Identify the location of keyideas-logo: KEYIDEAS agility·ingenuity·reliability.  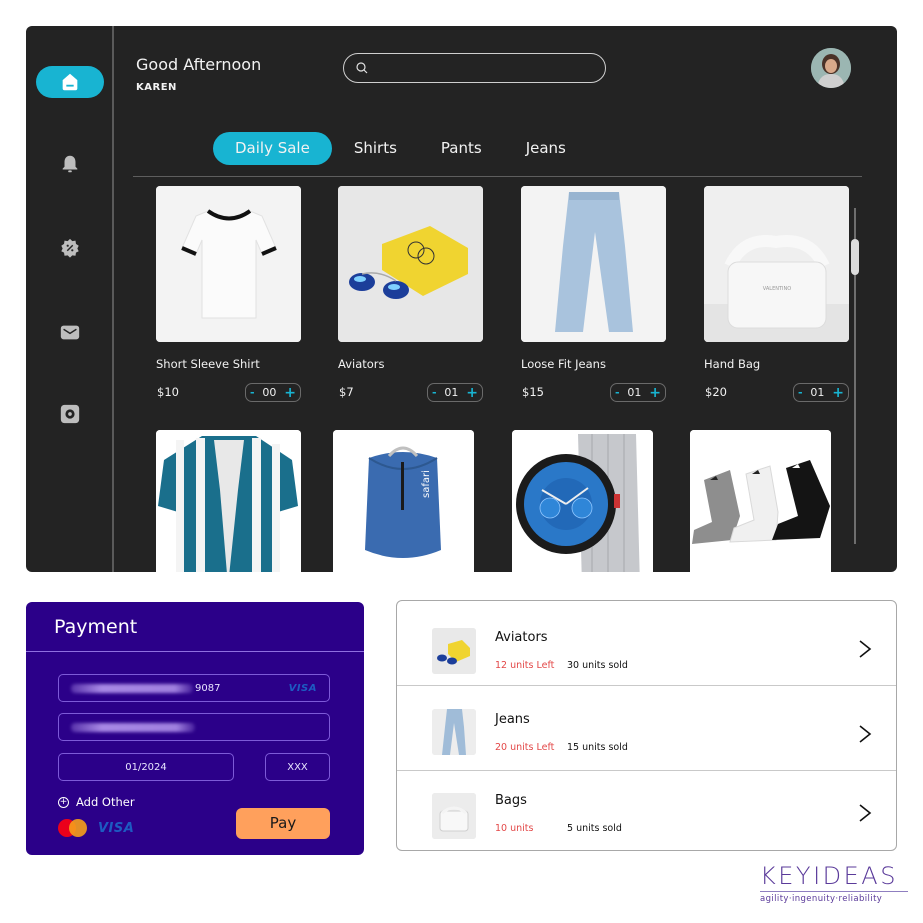
(835, 883).